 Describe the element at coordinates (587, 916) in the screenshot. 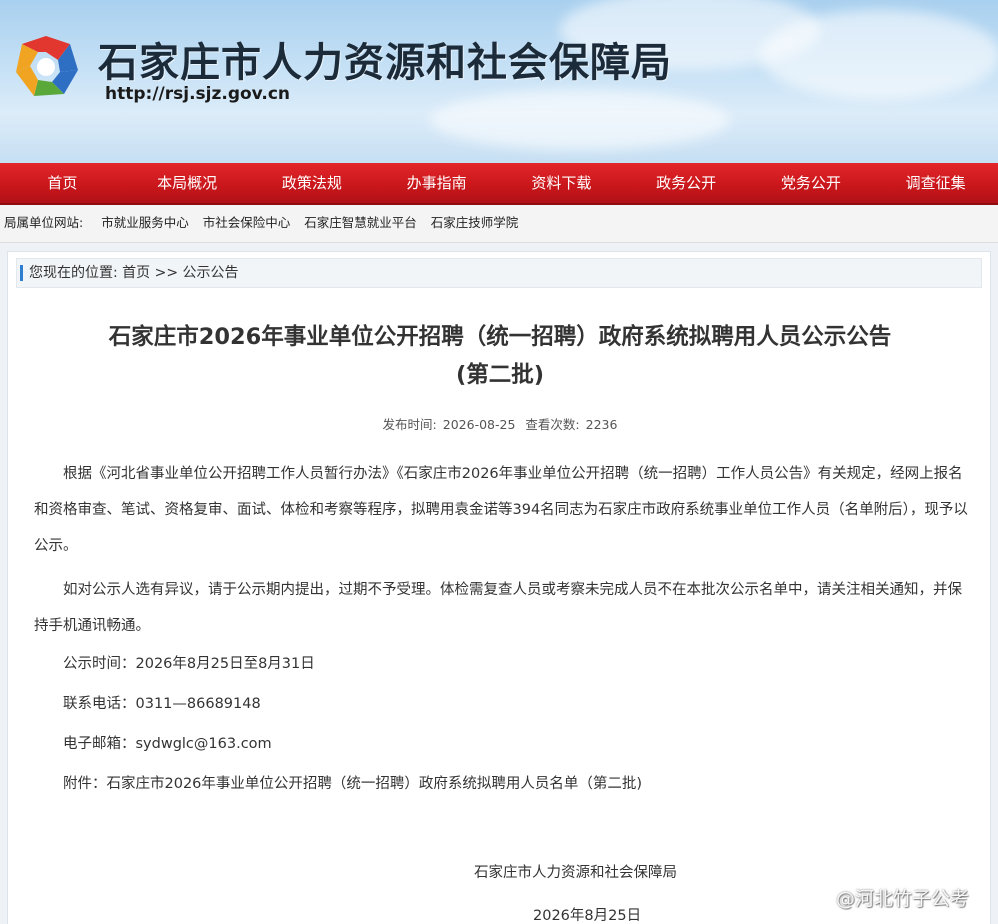

I see `signature-date: 2026年8月25日` at that location.